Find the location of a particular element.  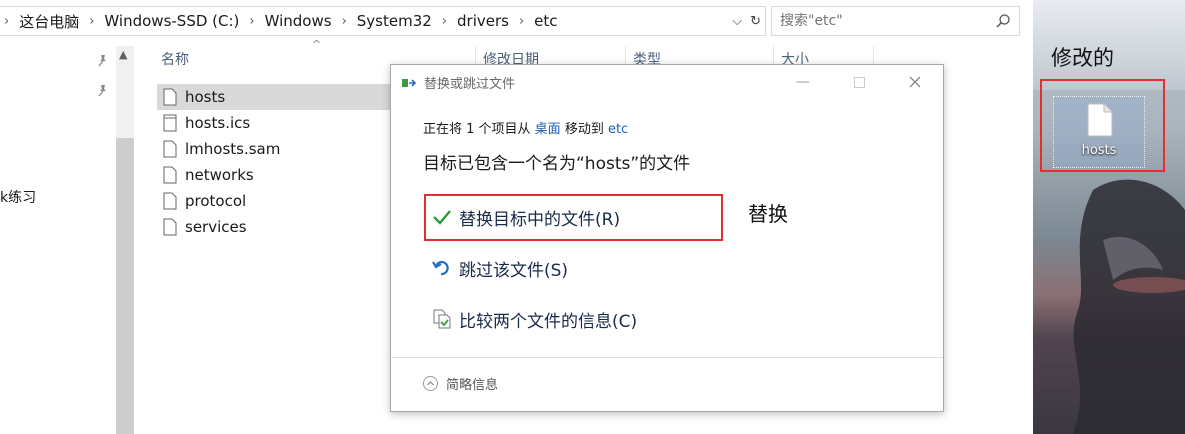

destination-link: etc is located at coordinates (618, 129).